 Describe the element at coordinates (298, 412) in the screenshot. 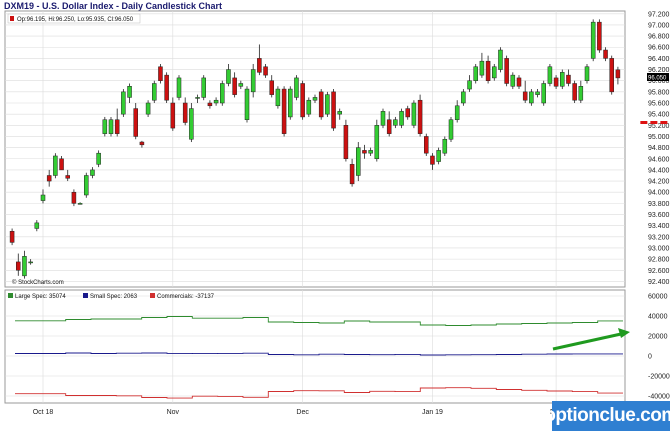

I see `x-axis: Oct 18NovDecJan 19Feb` at that location.